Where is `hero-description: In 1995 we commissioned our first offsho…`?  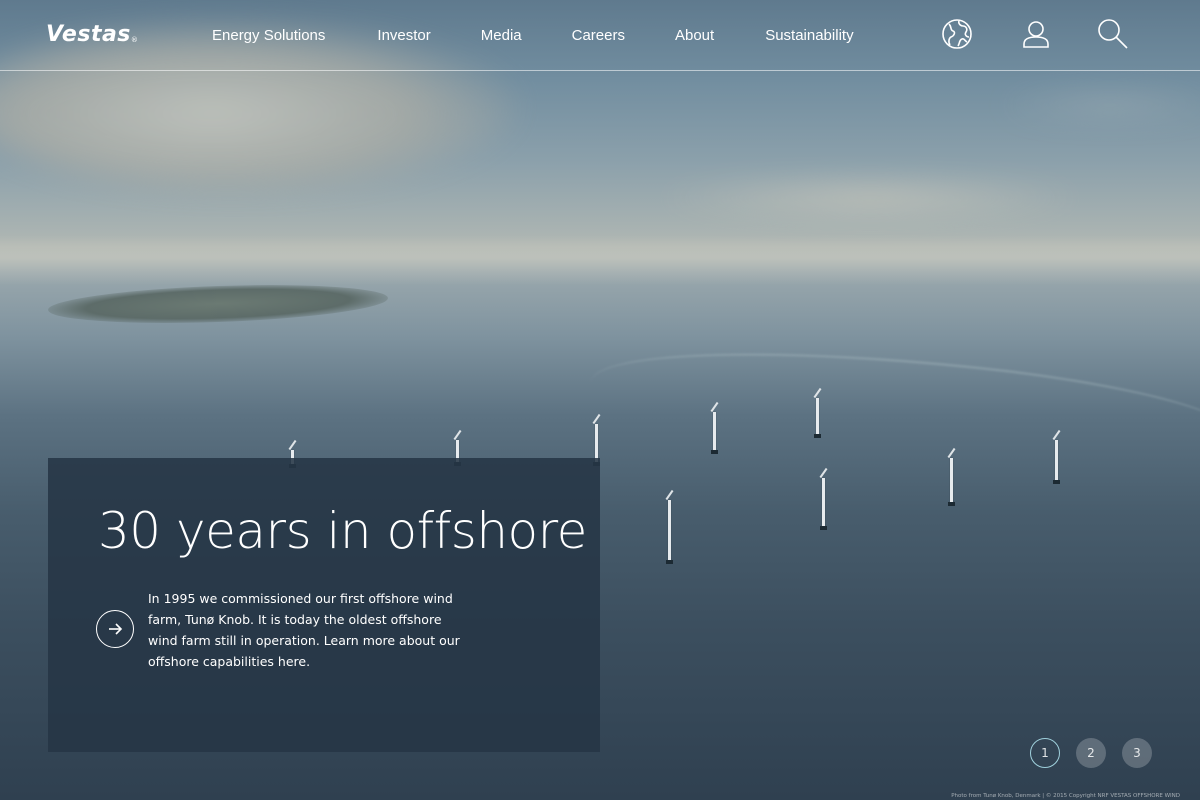
hero-description: In 1995 we commissioned our first offsho… is located at coordinates (308, 630).